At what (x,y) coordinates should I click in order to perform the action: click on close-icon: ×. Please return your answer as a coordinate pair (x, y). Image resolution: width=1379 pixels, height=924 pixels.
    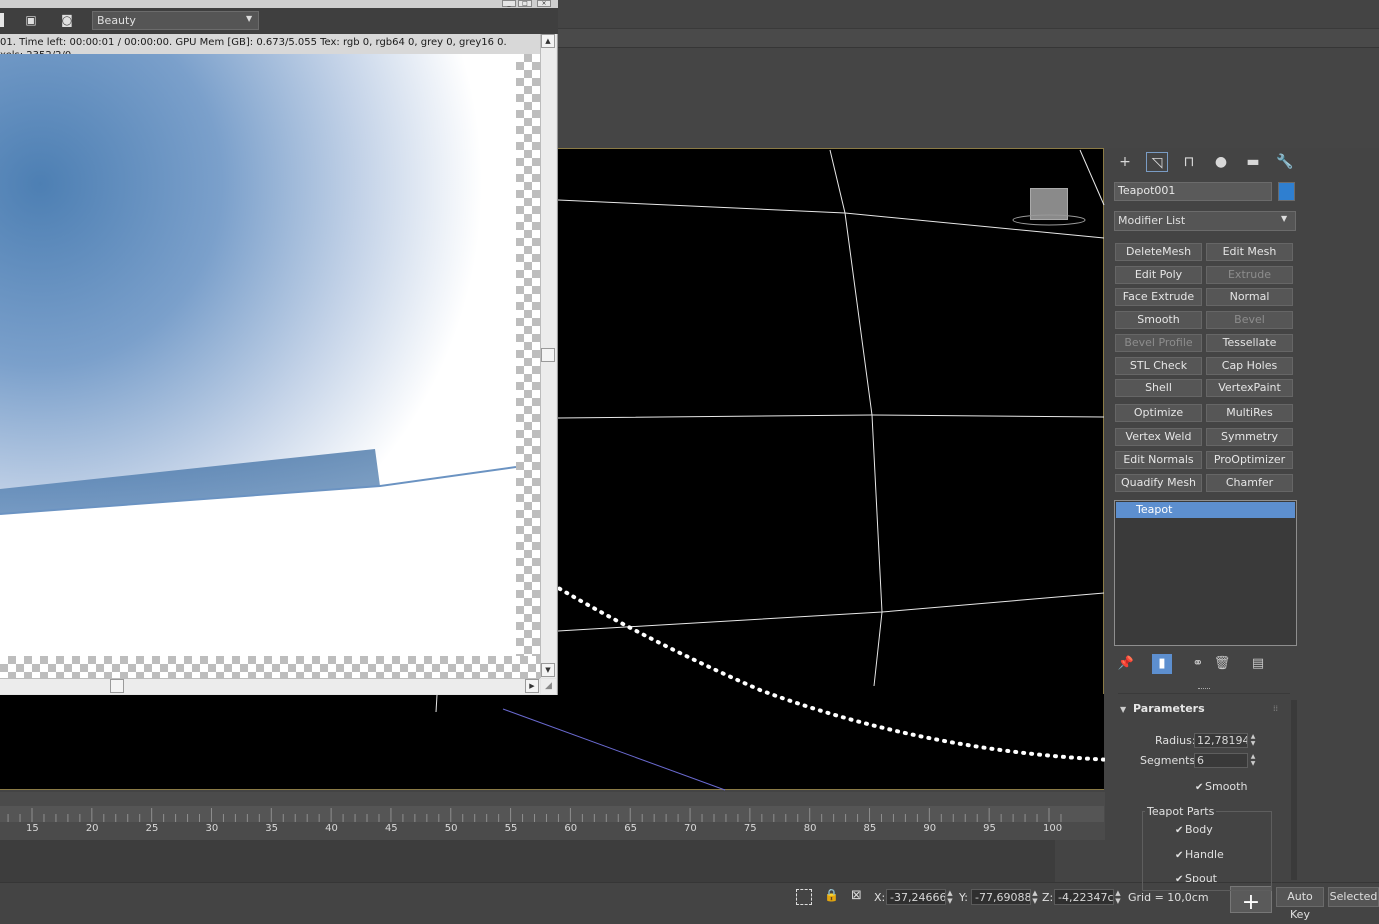
    Looking at the image, I should click on (544, 3).